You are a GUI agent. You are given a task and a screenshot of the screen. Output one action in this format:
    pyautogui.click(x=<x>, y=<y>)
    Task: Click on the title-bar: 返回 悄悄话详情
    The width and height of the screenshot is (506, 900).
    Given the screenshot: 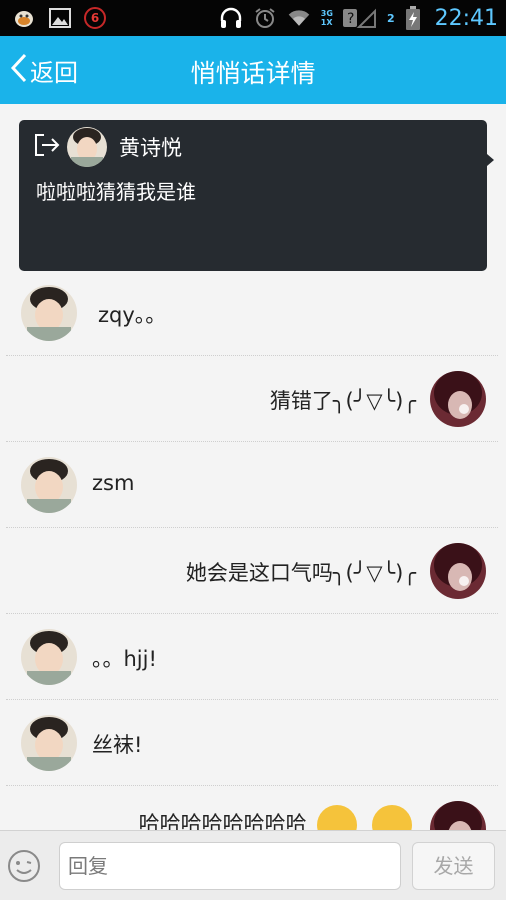 What is the action you would take?
    pyautogui.click(x=253, y=70)
    